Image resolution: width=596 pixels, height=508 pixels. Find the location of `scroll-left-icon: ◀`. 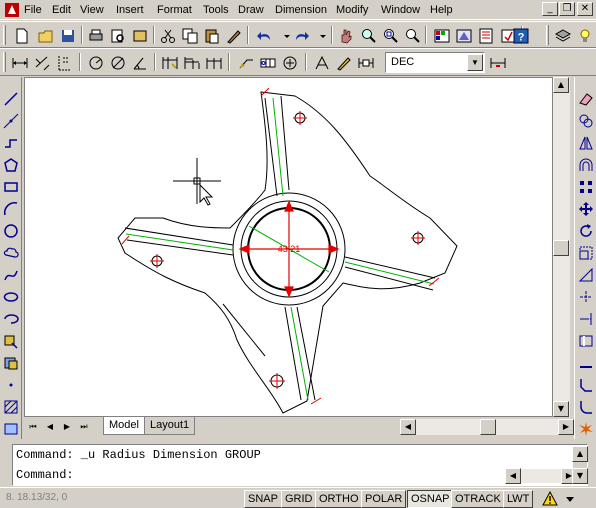

scroll-left-icon: ◀ is located at coordinates (513, 476).